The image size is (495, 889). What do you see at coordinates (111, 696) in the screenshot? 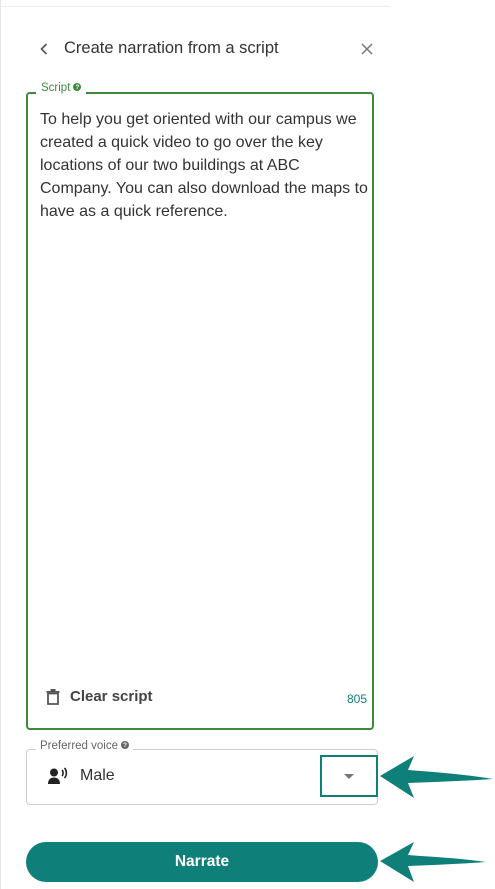
I see `clear-script-label: Clear script` at bounding box center [111, 696].